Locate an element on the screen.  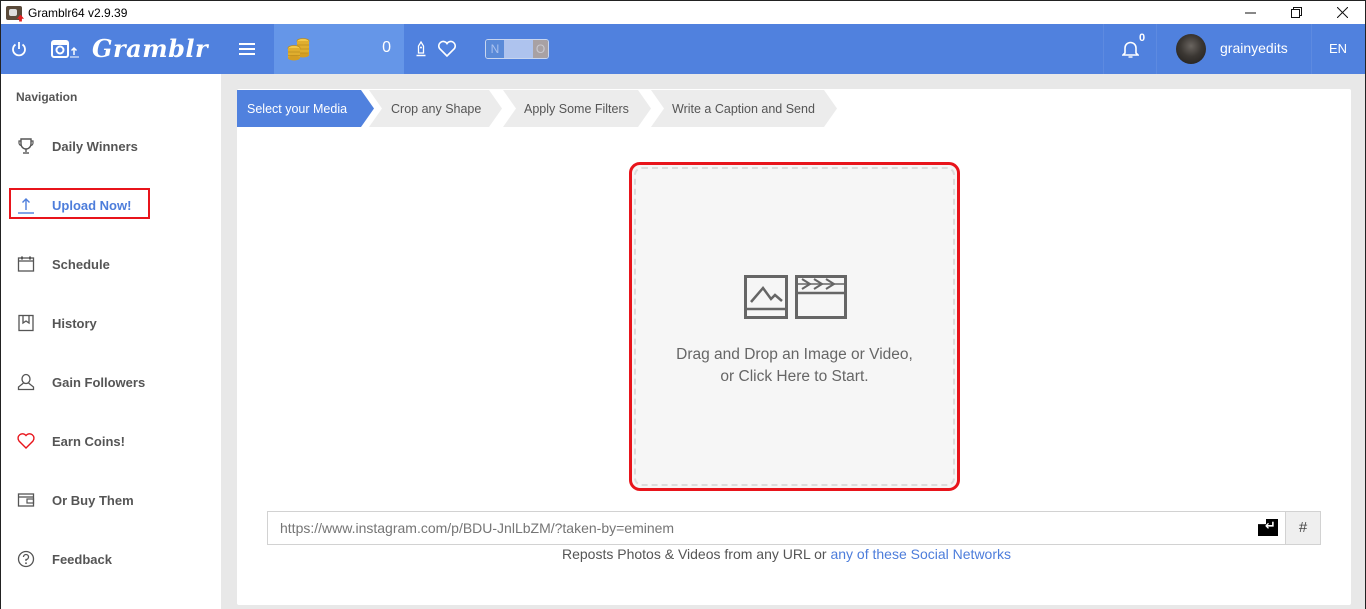
window-controls is located at coordinates (1296, 12).